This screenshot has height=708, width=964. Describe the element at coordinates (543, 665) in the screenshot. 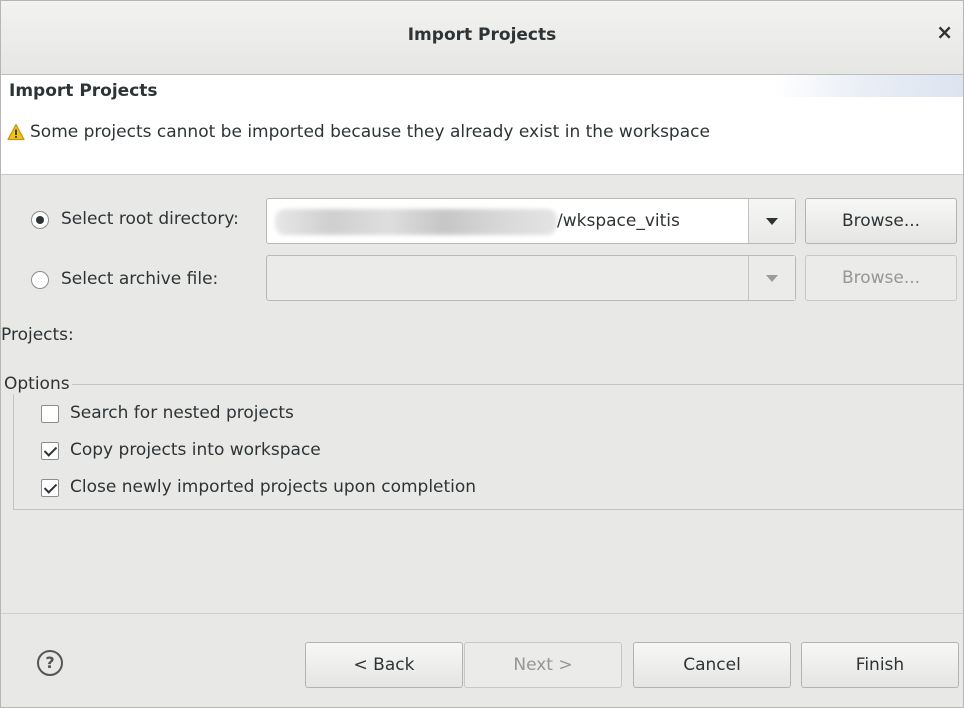

I see `next-button: Next >` at that location.